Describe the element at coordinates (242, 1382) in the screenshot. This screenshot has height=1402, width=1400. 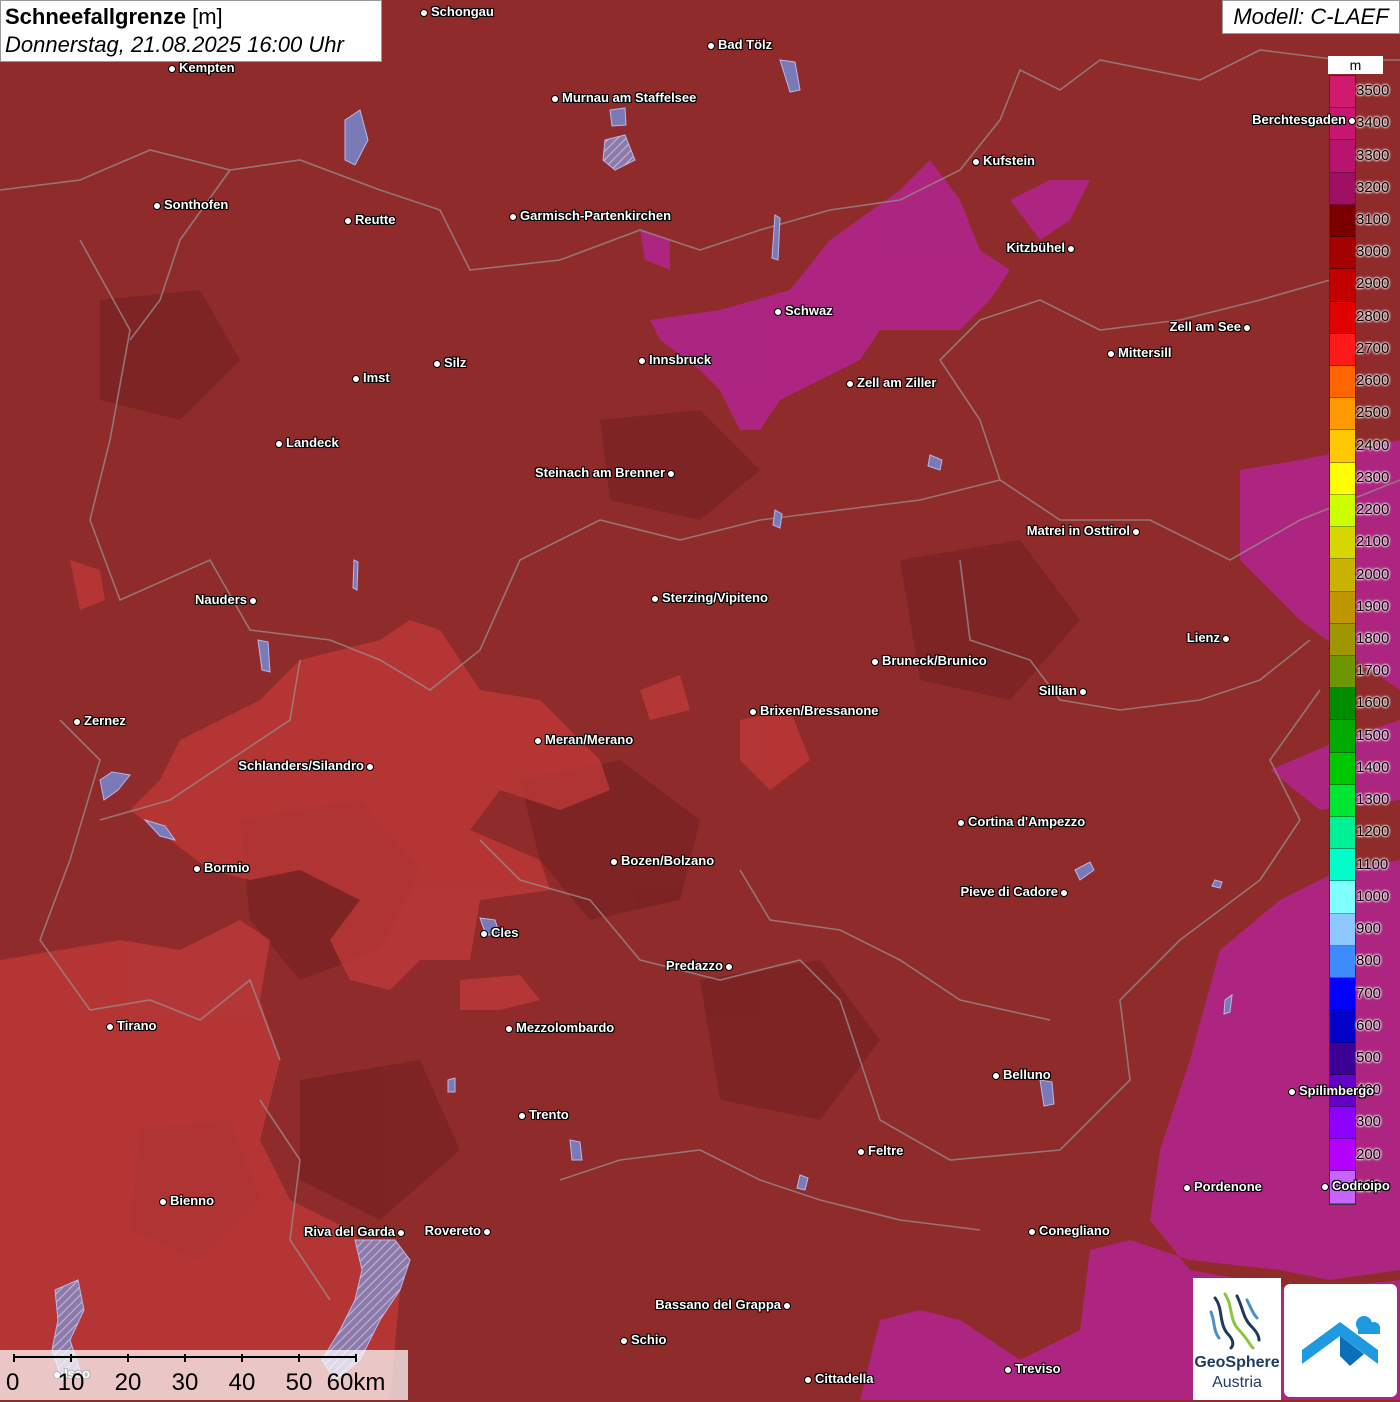
I see `scale-label: 40` at that location.